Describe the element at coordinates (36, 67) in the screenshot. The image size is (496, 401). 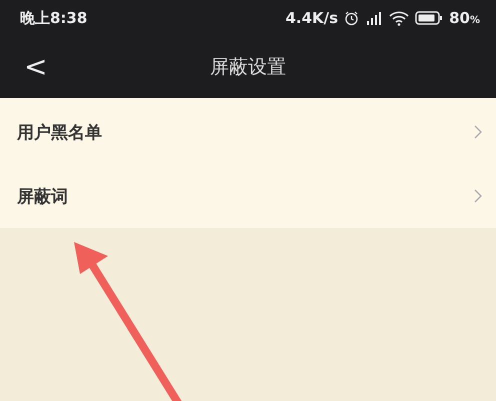
I see `back-button: <` at that location.